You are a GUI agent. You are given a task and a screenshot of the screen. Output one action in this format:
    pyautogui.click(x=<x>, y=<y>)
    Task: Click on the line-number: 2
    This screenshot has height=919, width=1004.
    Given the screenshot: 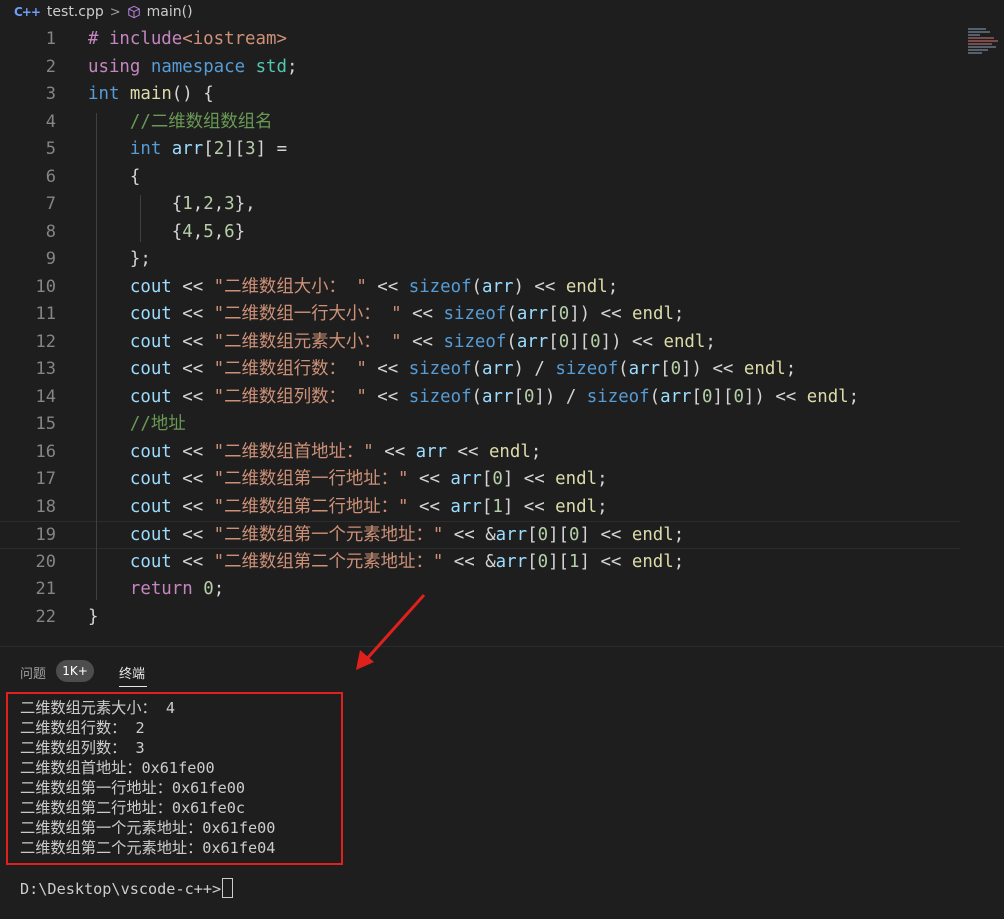 What is the action you would take?
    pyautogui.click(x=50, y=66)
    